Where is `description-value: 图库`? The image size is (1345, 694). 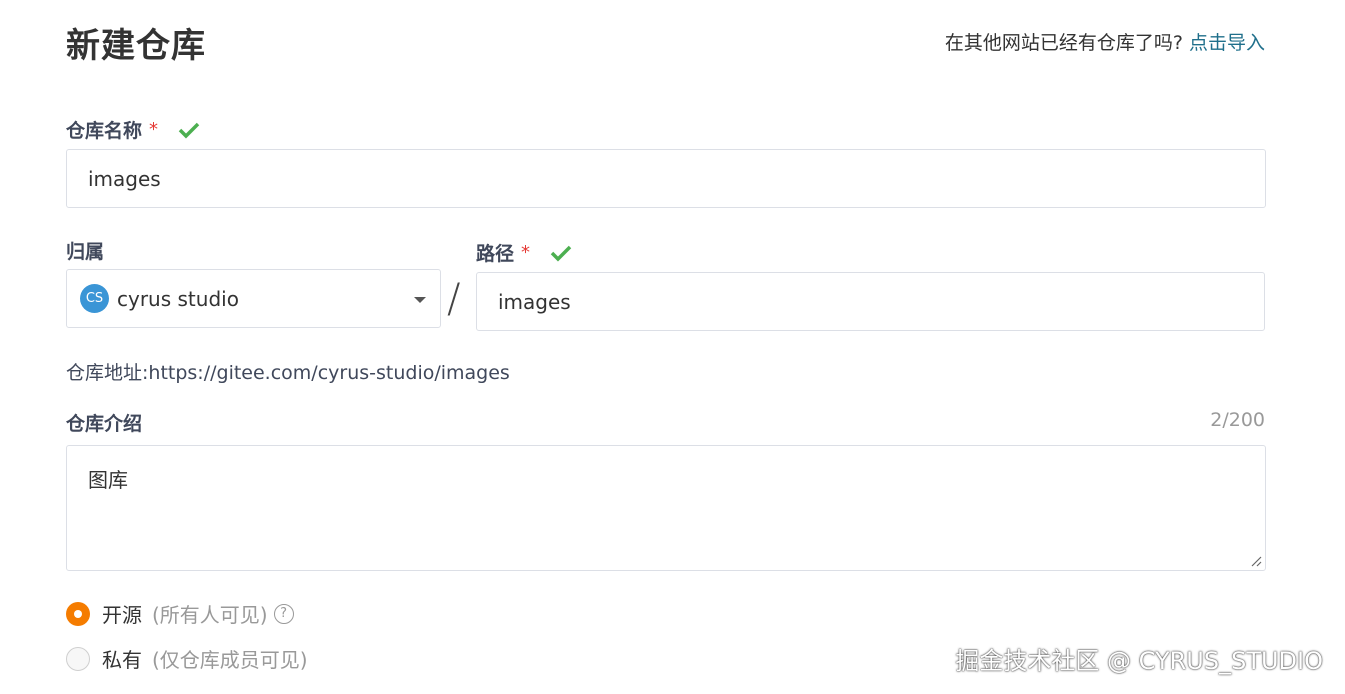
description-value: 图库 is located at coordinates (108, 480).